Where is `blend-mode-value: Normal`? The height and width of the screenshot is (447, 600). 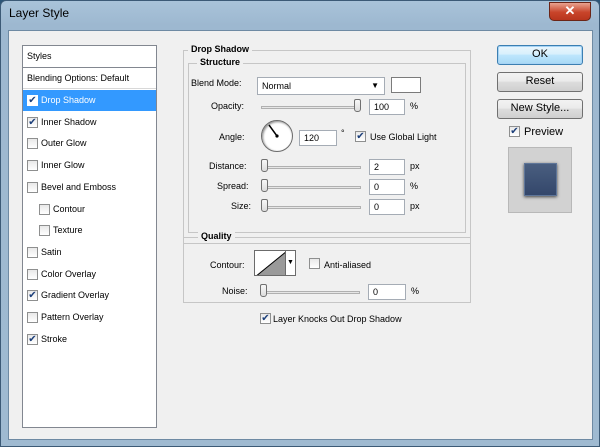 blend-mode-value: Normal is located at coordinates (277, 86).